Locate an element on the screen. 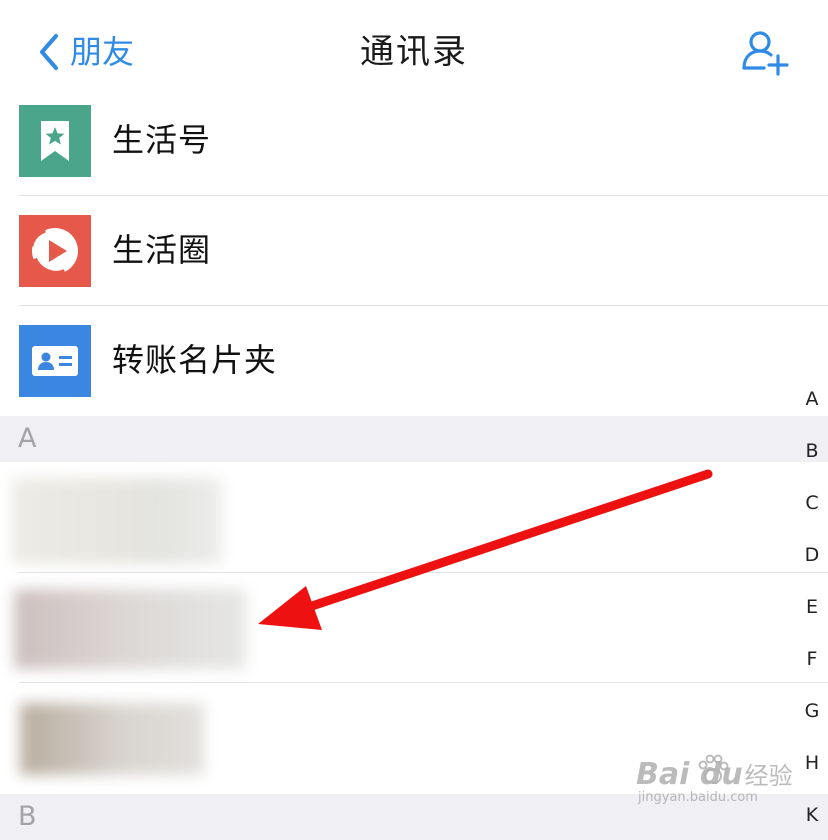 This screenshot has width=828, height=840. index-letter: F is located at coordinates (812, 659).